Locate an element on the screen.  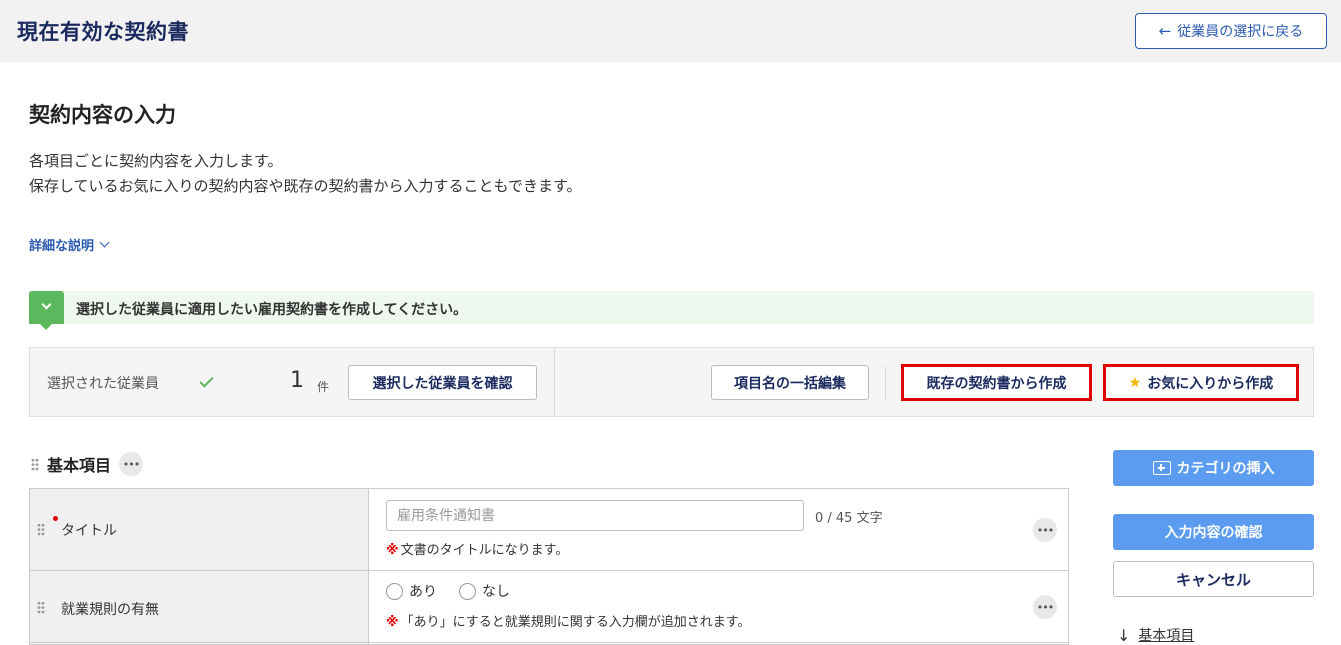
title-label: タイトル is located at coordinates (89, 531).